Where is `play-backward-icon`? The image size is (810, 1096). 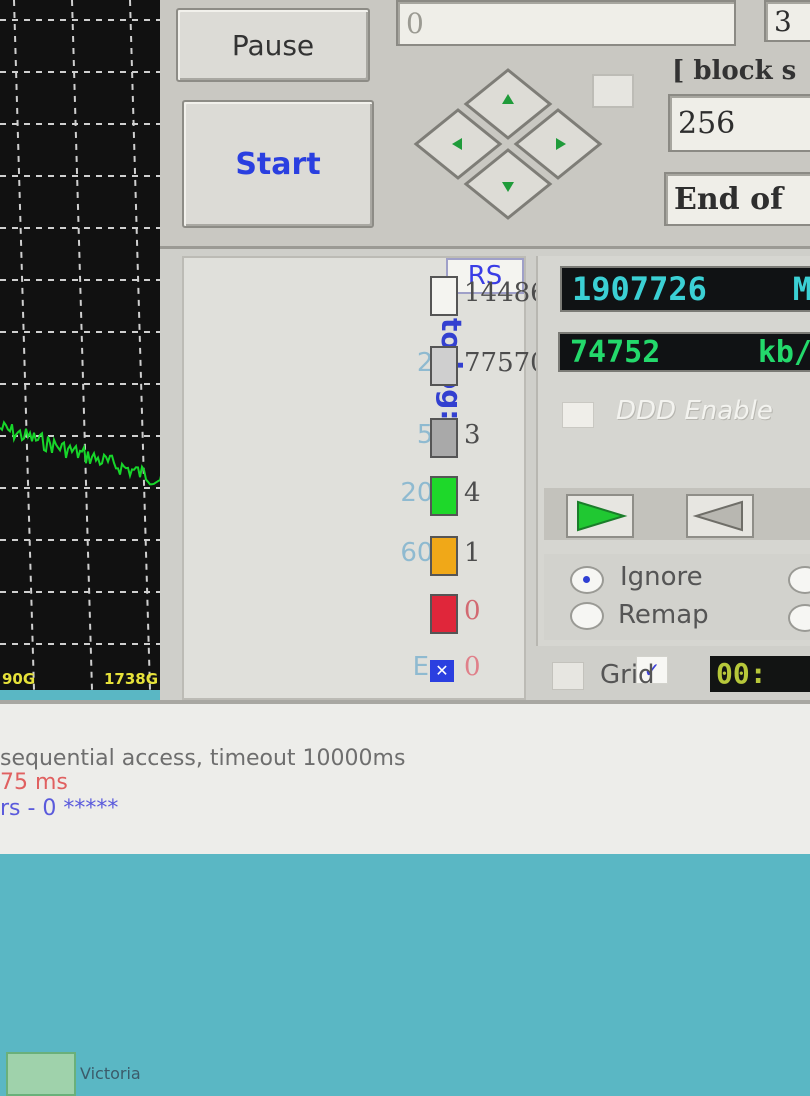 play-backward-icon is located at coordinates (717, 516).